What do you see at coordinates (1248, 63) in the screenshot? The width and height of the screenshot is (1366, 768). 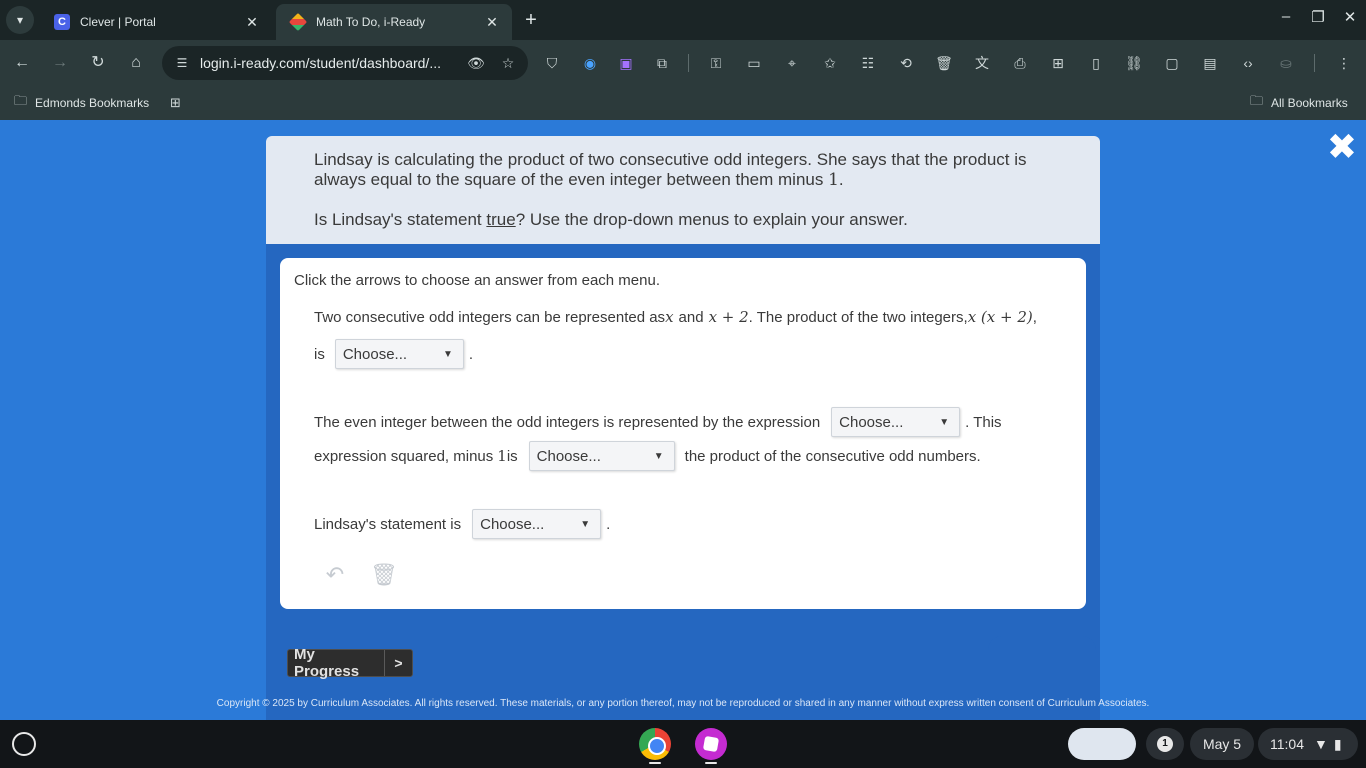 I see `developer-tools-icon: ‹›` at bounding box center [1248, 63].